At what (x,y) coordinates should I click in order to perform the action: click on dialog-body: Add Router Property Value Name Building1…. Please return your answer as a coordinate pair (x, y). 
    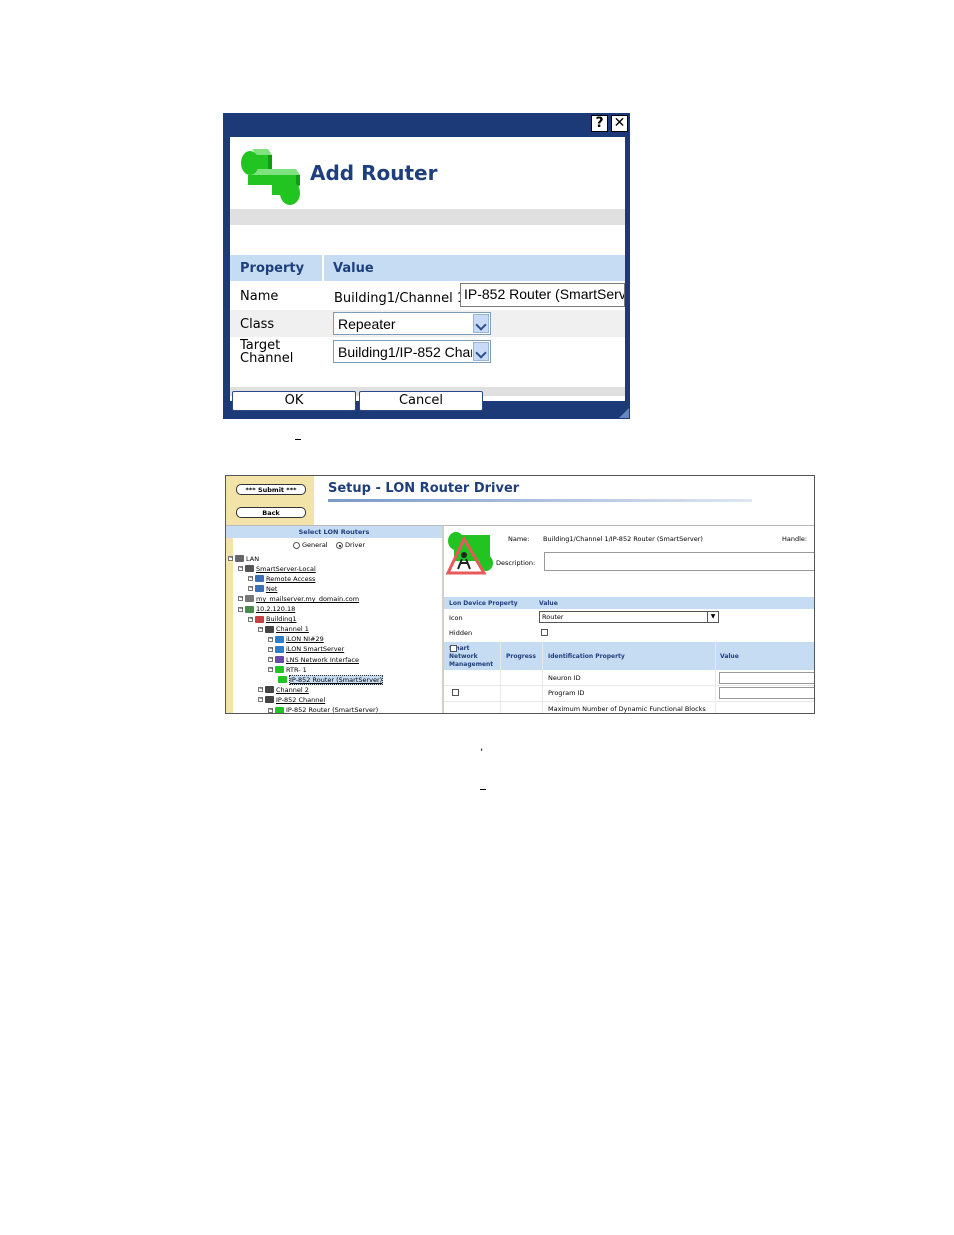
    Looking at the image, I should click on (427, 269).